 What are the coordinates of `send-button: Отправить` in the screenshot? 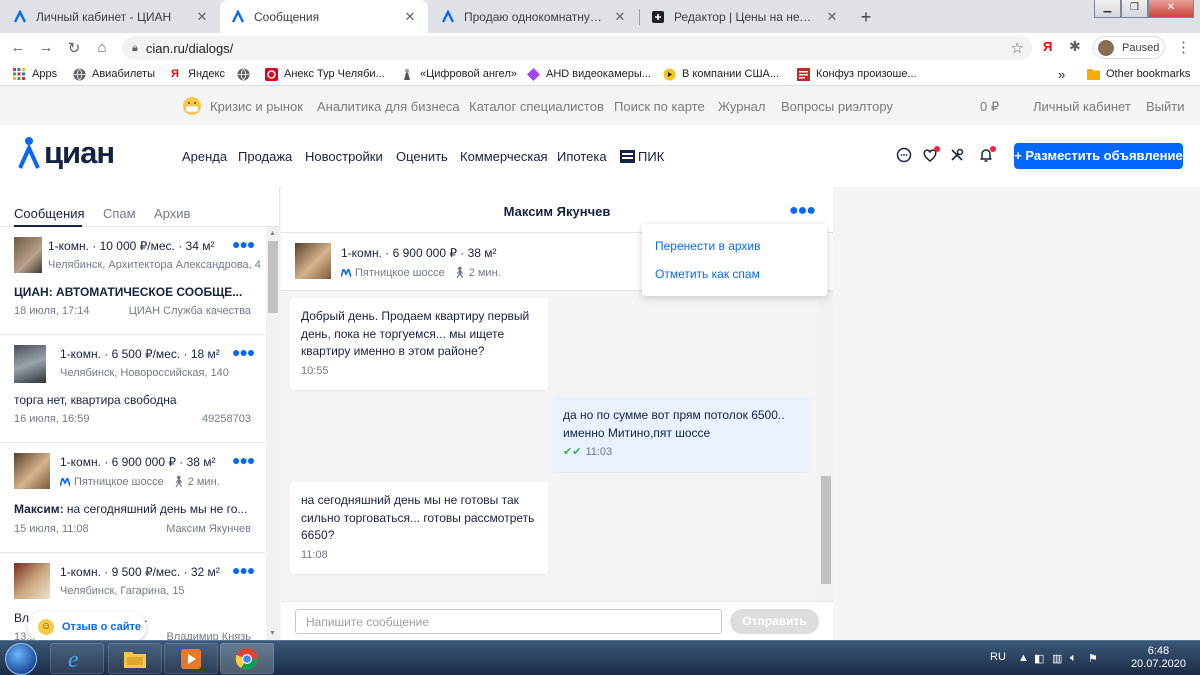 It's located at (774, 621).